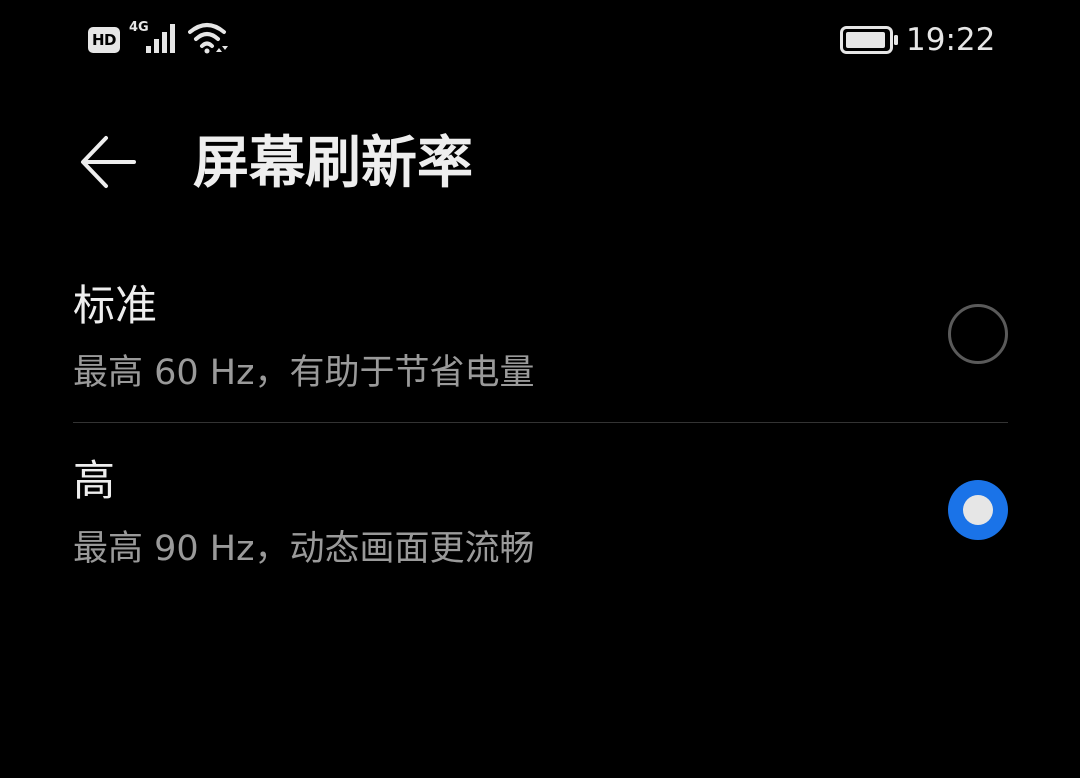  What do you see at coordinates (333, 163) in the screenshot?
I see `page-title: 屏幕刷新率` at bounding box center [333, 163].